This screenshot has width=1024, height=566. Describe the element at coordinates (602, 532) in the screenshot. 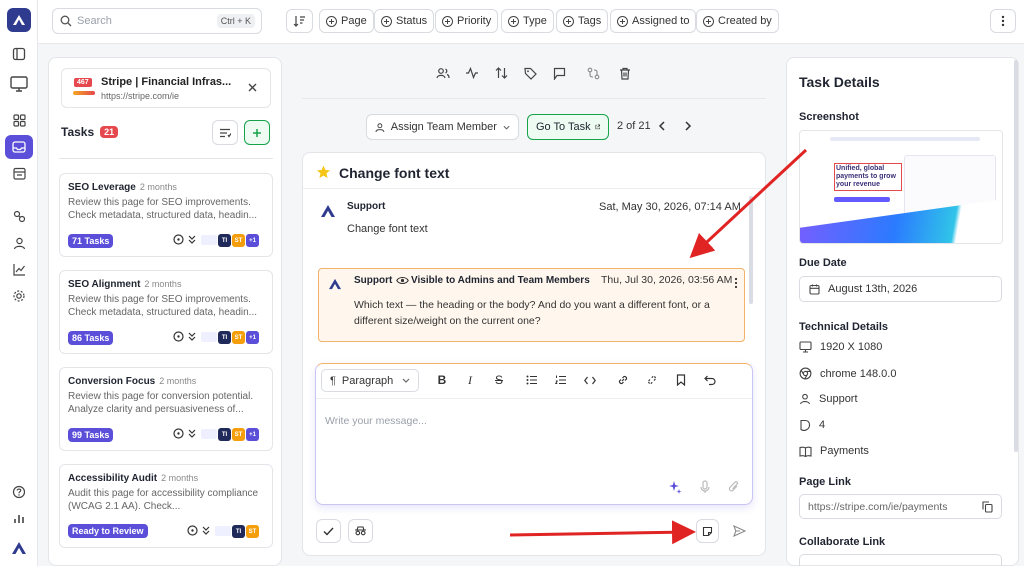

I see `arrow-to-note-button` at that location.